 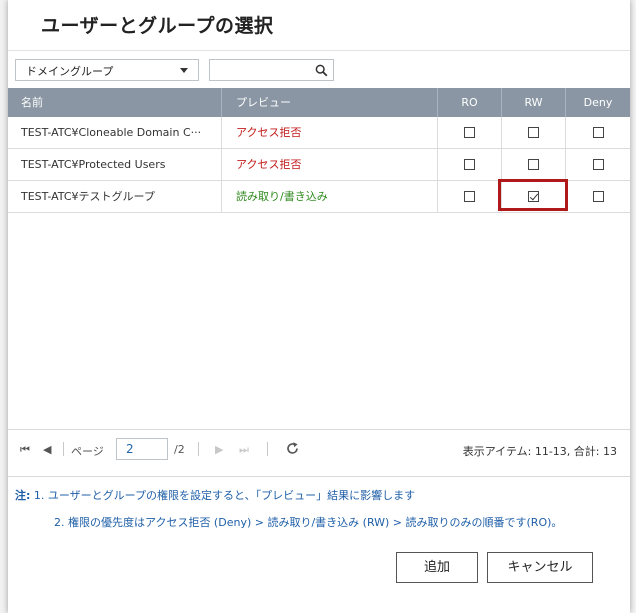 I want to click on table-row: TEST-ATC¥テストグループ 読み取り/書き込み, so click(x=319, y=197).